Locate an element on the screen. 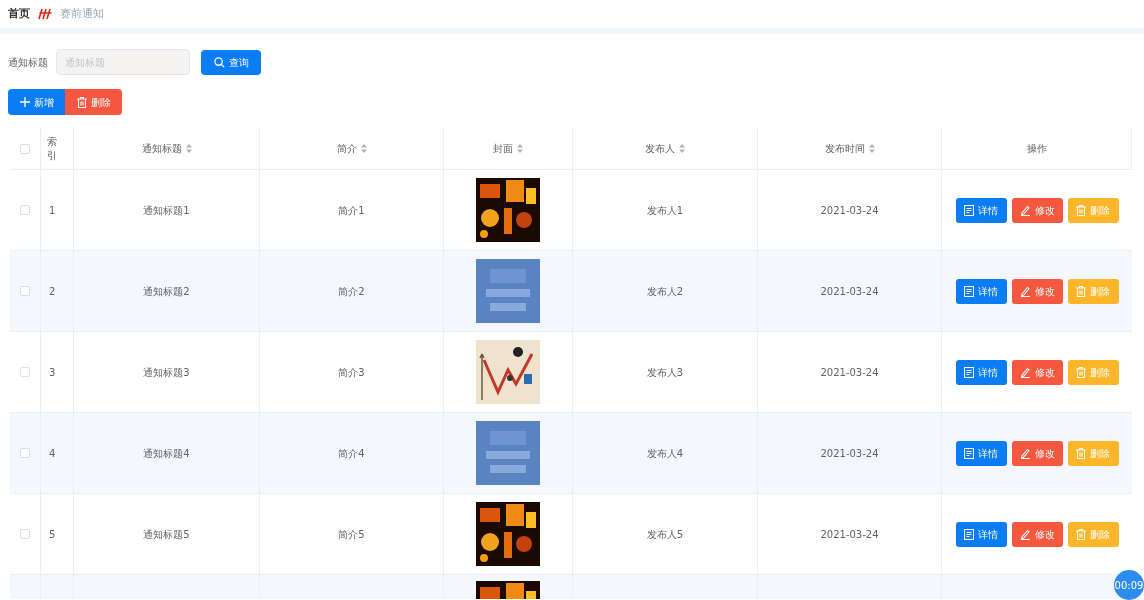 This screenshot has height=600, width=1144. table-cell-text: 简介3 is located at coordinates (351, 372).